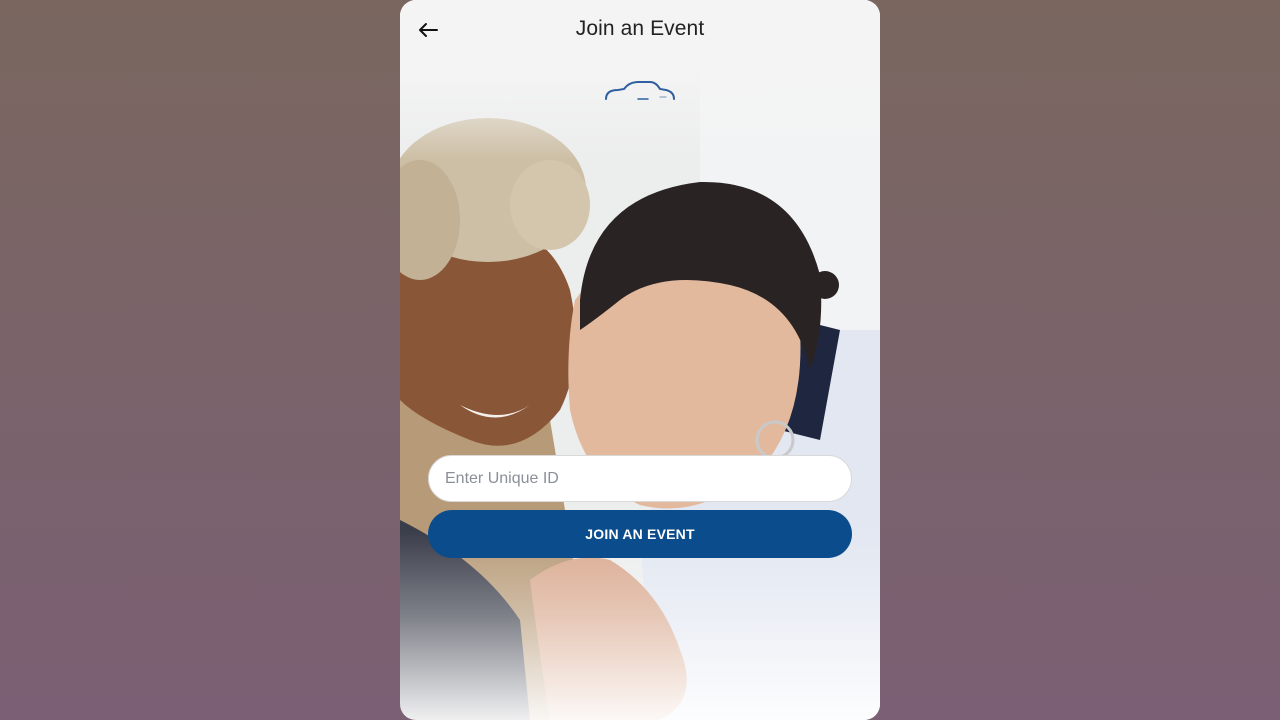  What do you see at coordinates (640, 625) in the screenshot?
I see `bottom-fade-overlay` at bounding box center [640, 625].